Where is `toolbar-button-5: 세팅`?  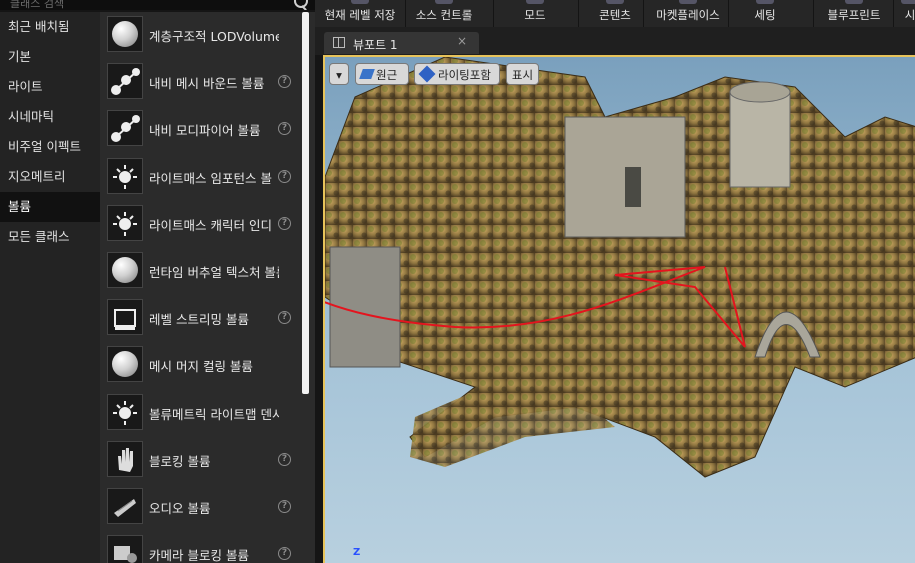
toolbar-button-5: 세팅 is located at coordinates (765, 13).